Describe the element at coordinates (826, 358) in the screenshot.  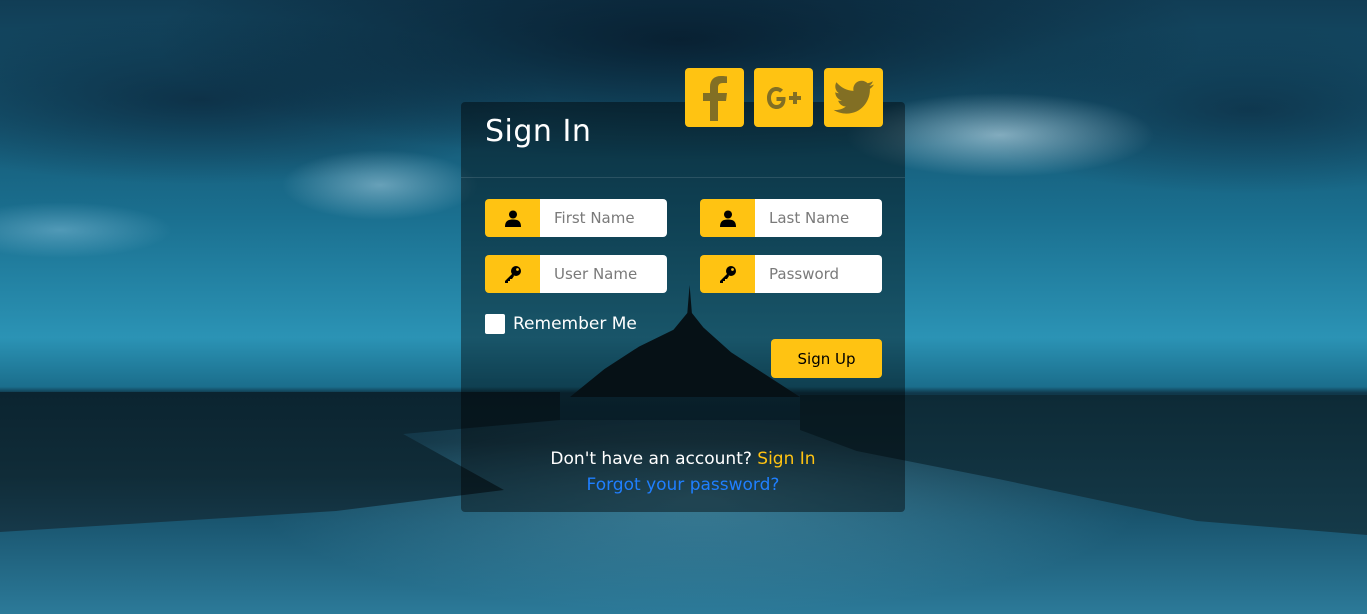
I see `sign-up-button: Sign Up` at that location.